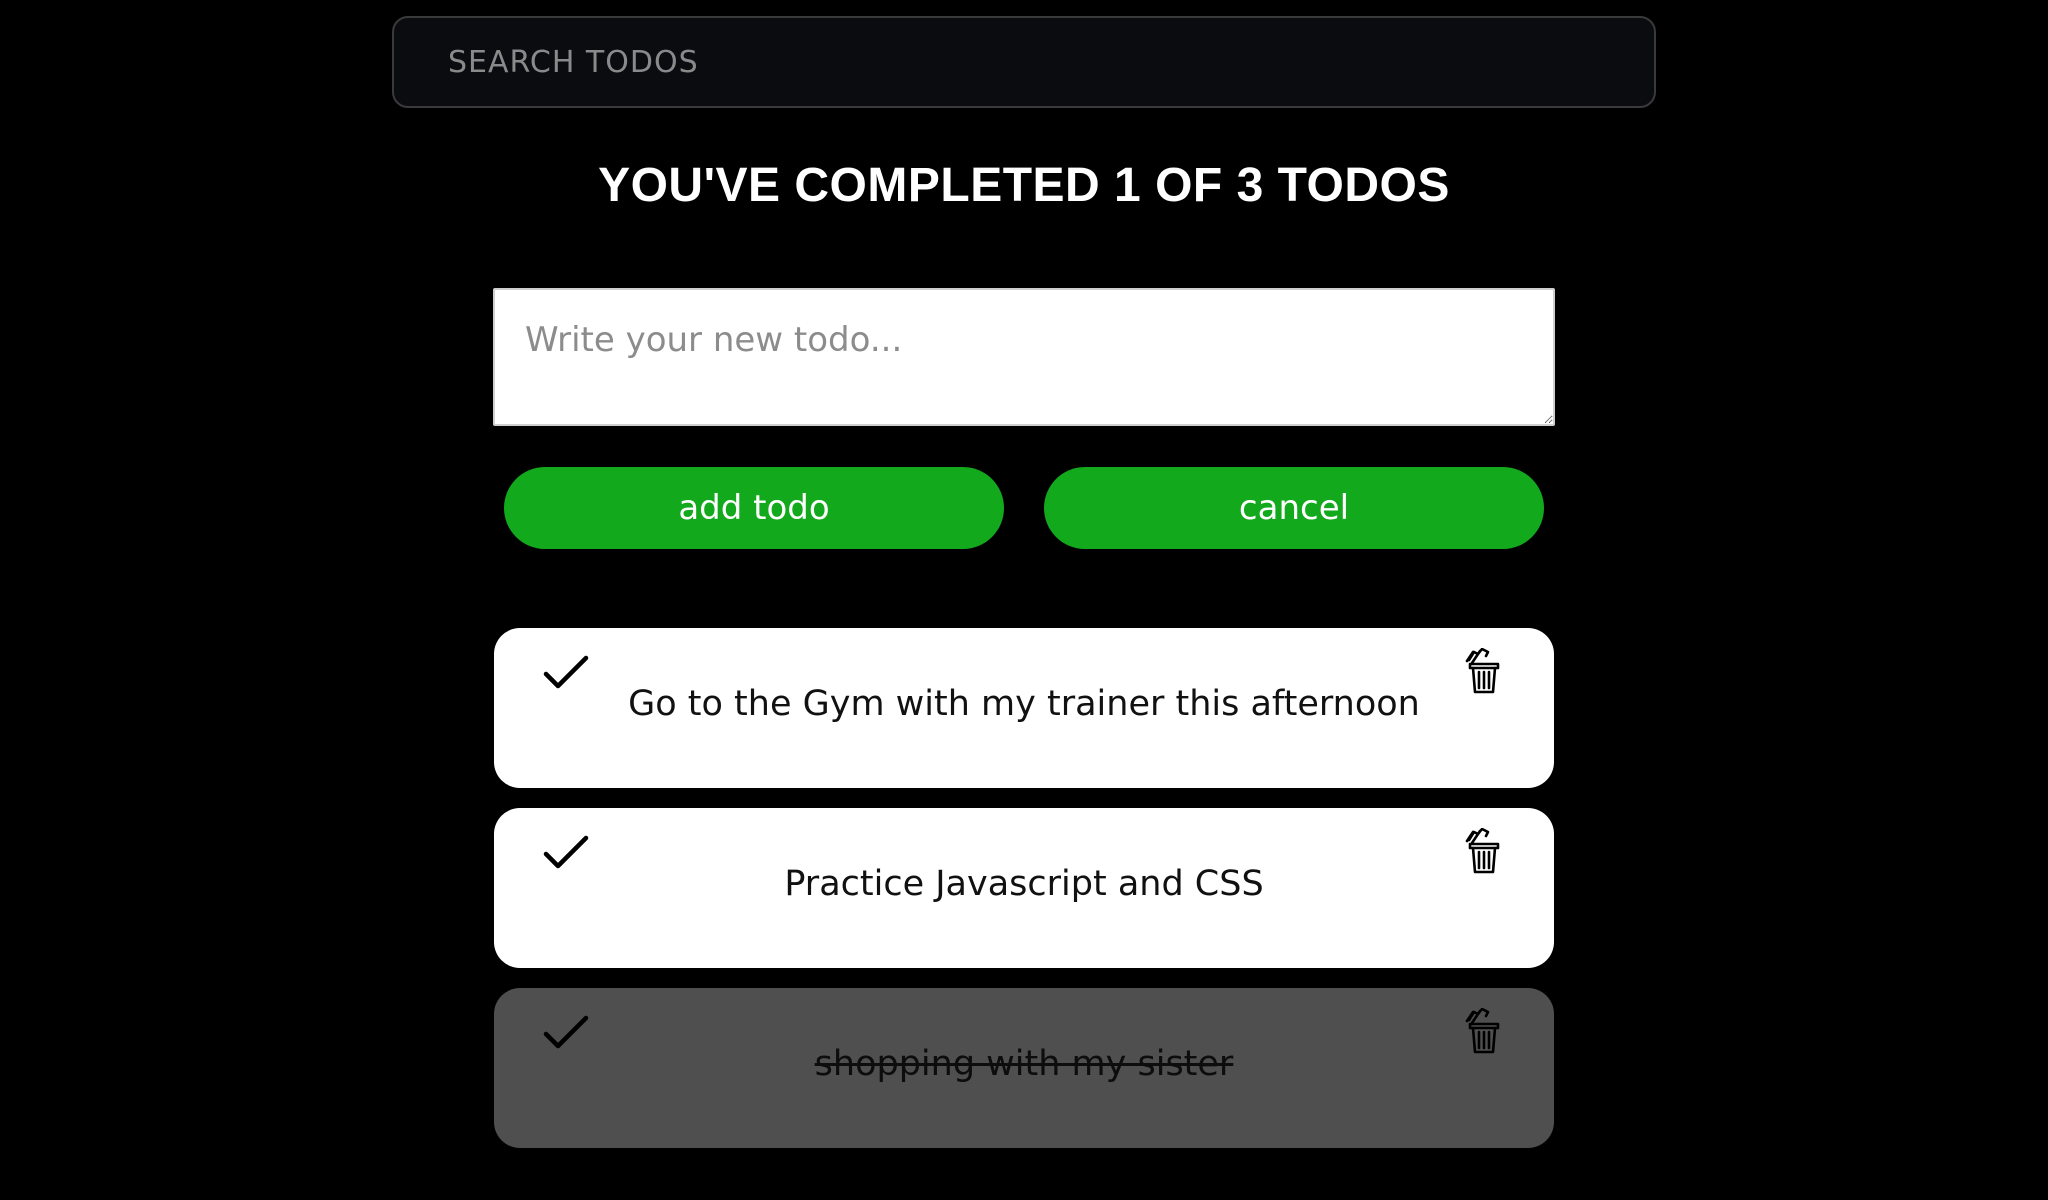  Describe the element at coordinates (1024, 185) in the screenshot. I see `page-title: YOU'VE COMPLETED 1 OF 3 TODOS` at that location.